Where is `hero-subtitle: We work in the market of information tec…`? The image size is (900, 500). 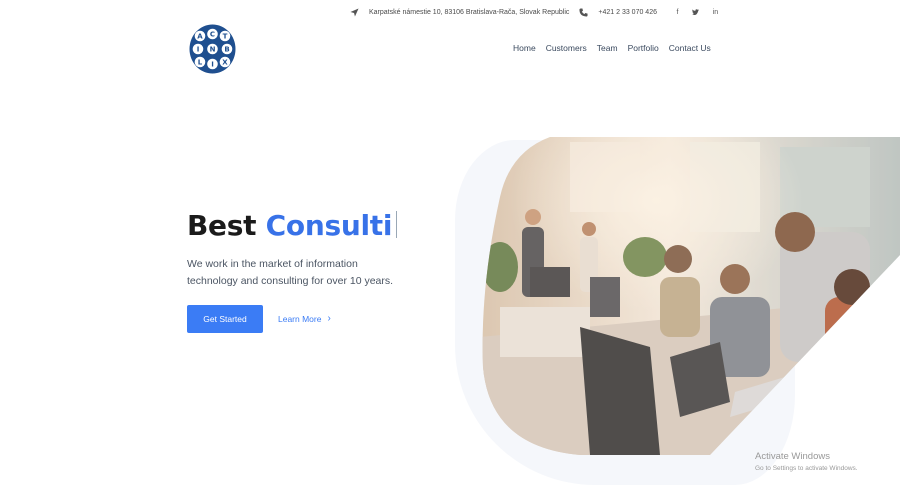
hero-subtitle: We work in the market of information tec… is located at coordinates (290, 272).